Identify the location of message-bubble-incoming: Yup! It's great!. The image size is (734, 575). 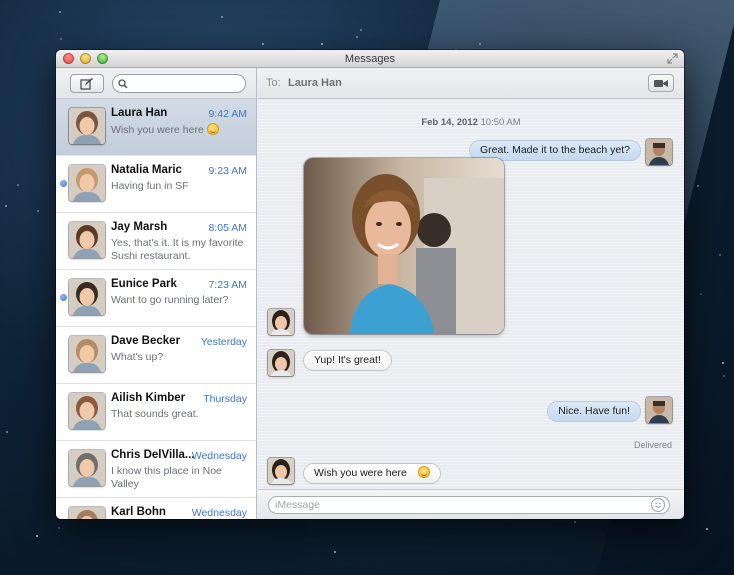
(347, 360).